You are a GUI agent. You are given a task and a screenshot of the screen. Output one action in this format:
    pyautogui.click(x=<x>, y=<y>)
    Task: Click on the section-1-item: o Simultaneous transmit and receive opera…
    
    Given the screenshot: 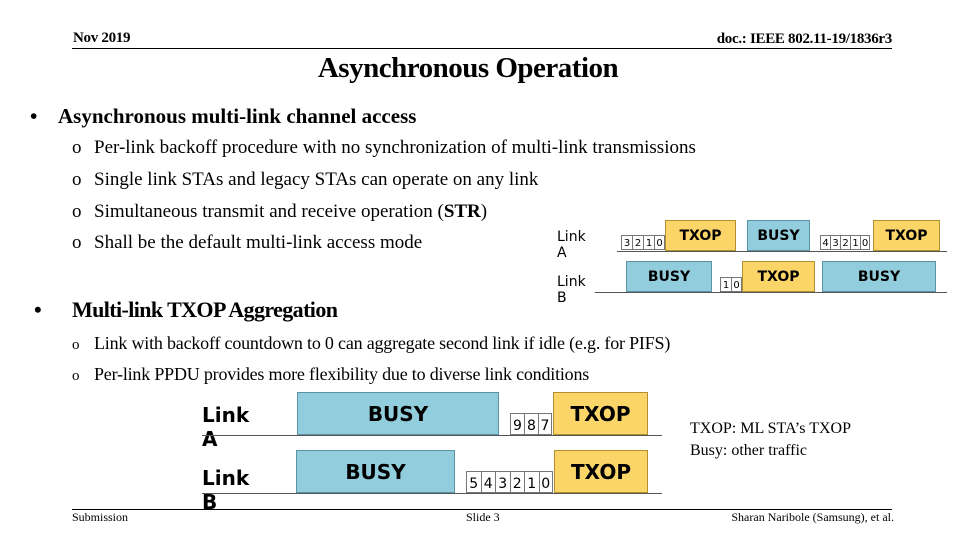 What is the action you would take?
    pyautogui.click(x=279, y=212)
    